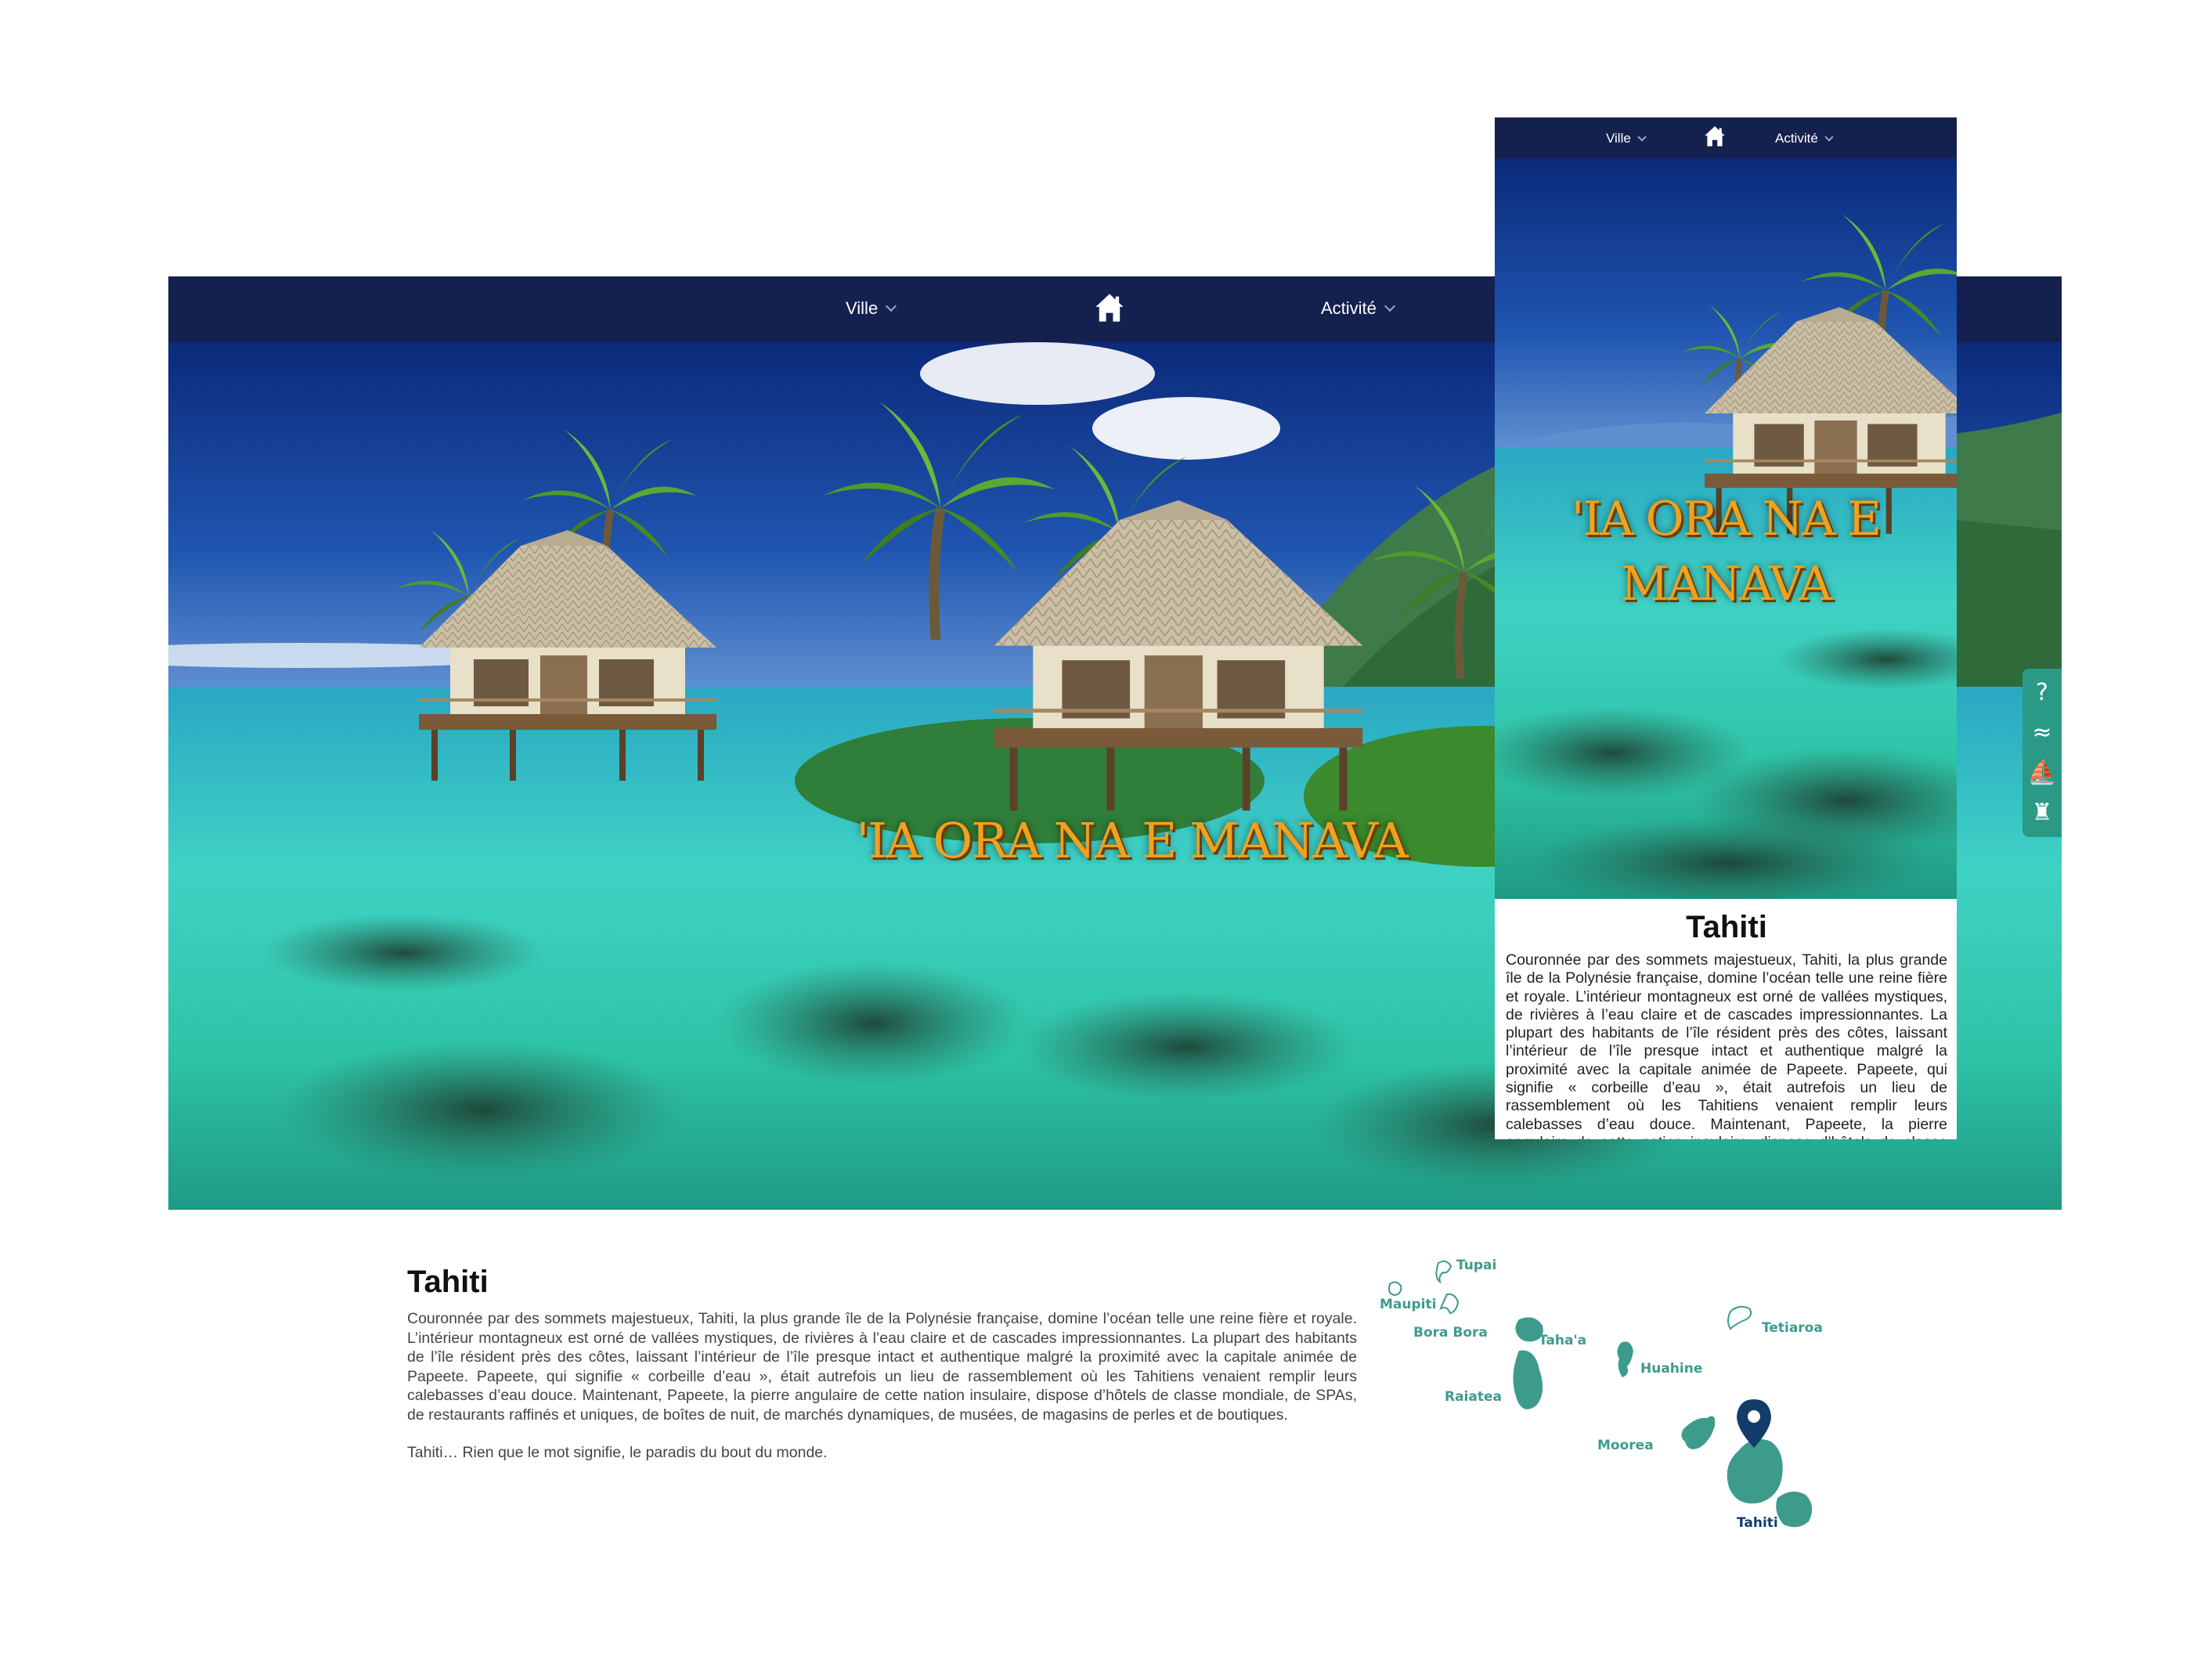  What do you see at coordinates (1394, 1289) in the screenshot?
I see `island-maupiti-shape` at bounding box center [1394, 1289].